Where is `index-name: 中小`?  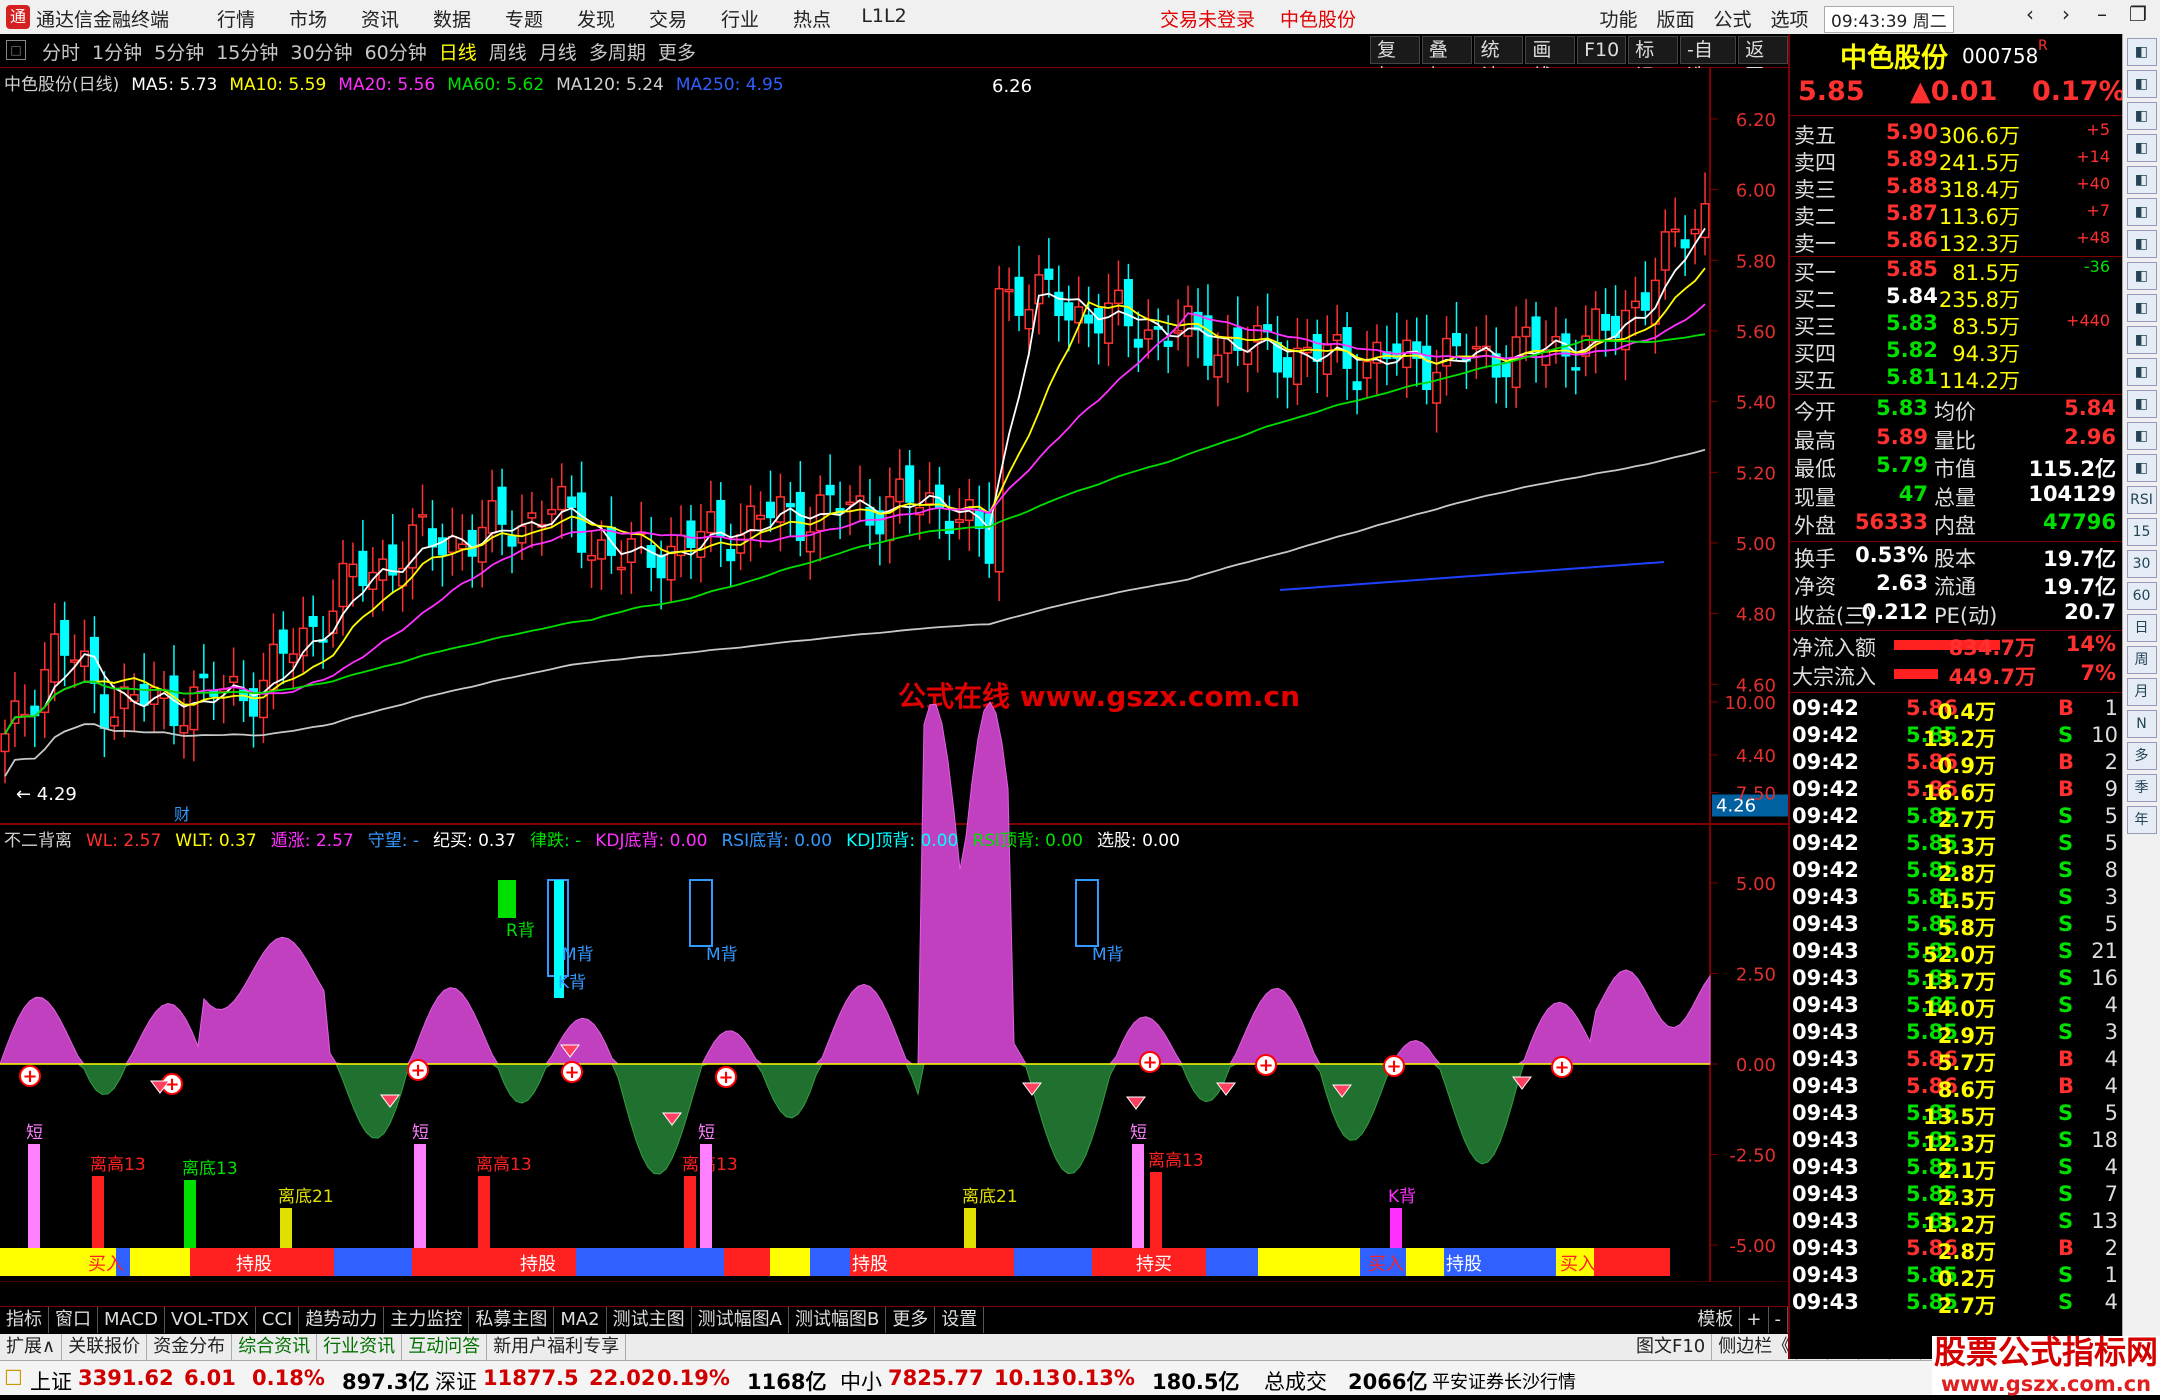
index-name: 中小 is located at coordinates (861, 1381).